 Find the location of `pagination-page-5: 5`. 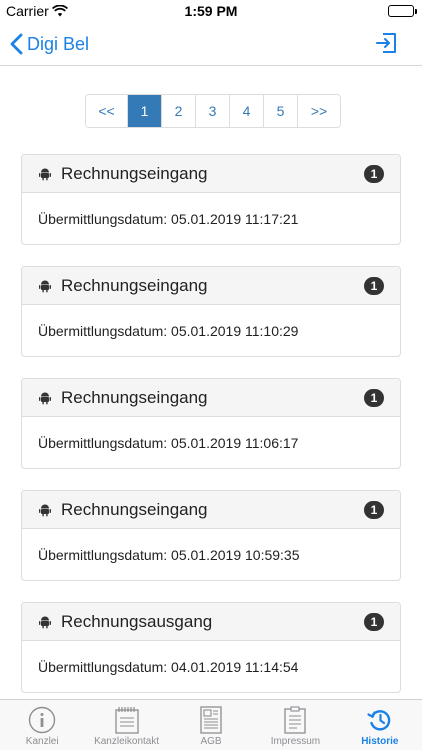

pagination-page-5: 5 is located at coordinates (281, 111).